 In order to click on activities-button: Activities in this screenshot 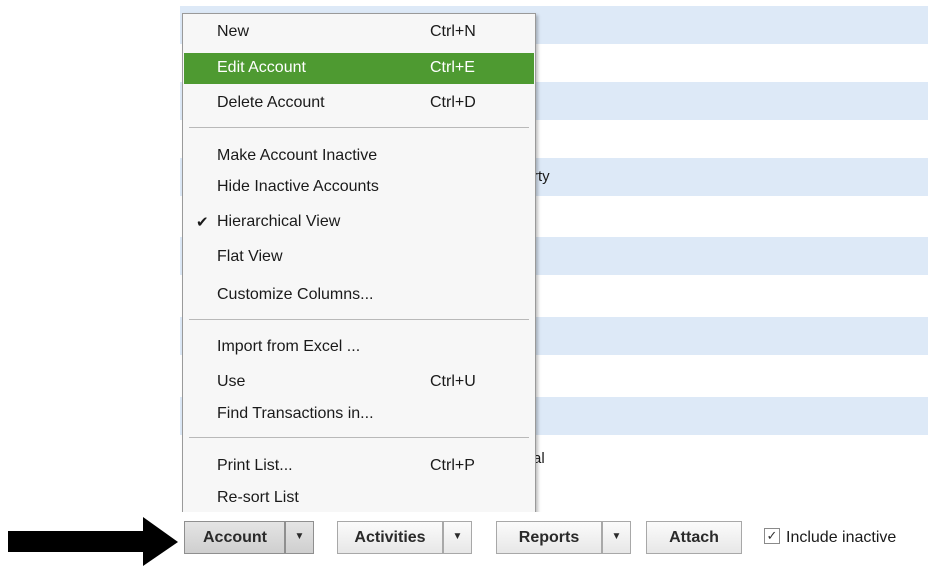, I will do `click(390, 537)`.